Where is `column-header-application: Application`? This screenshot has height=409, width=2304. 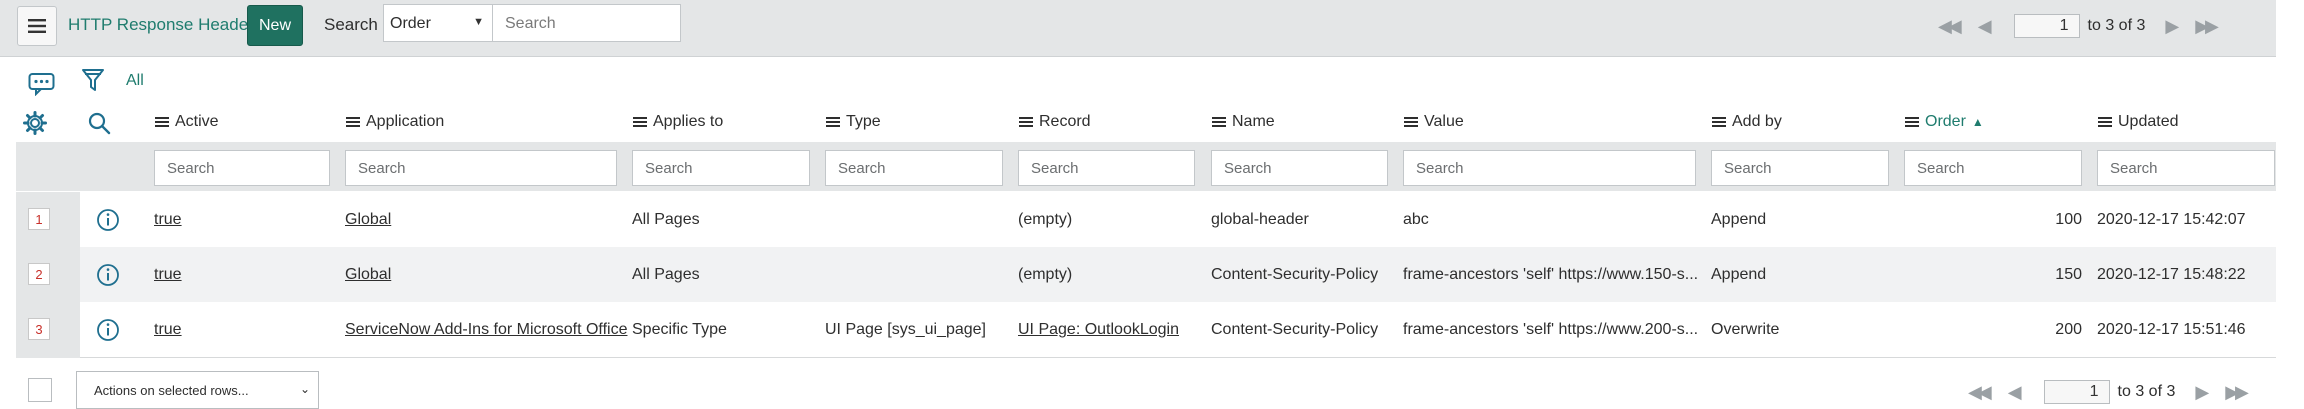 column-header-application: Application is located at coordinates (395, 122).